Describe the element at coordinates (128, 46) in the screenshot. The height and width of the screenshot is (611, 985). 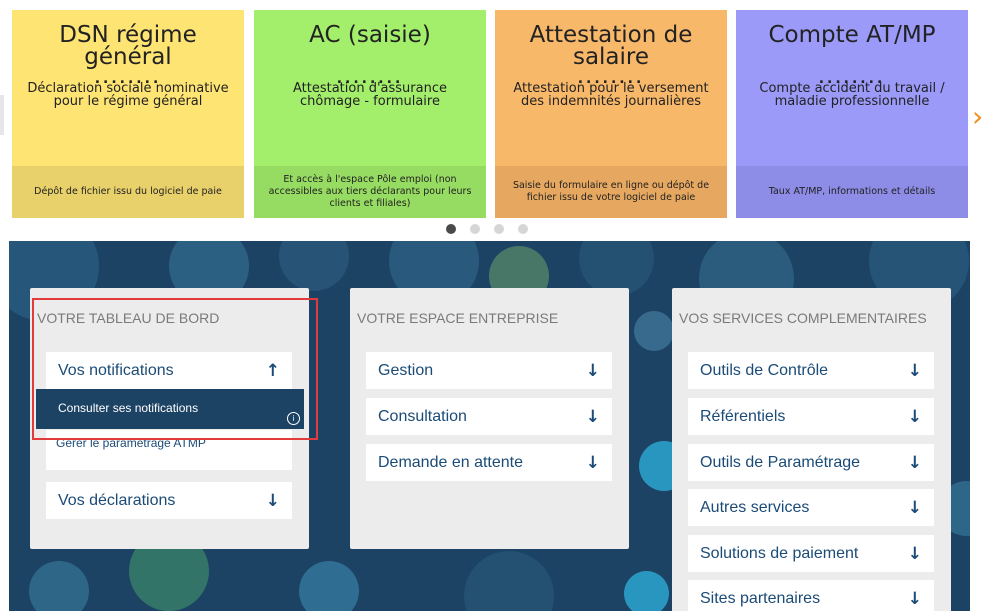
I see `card-title: DSN régime général` at that location.